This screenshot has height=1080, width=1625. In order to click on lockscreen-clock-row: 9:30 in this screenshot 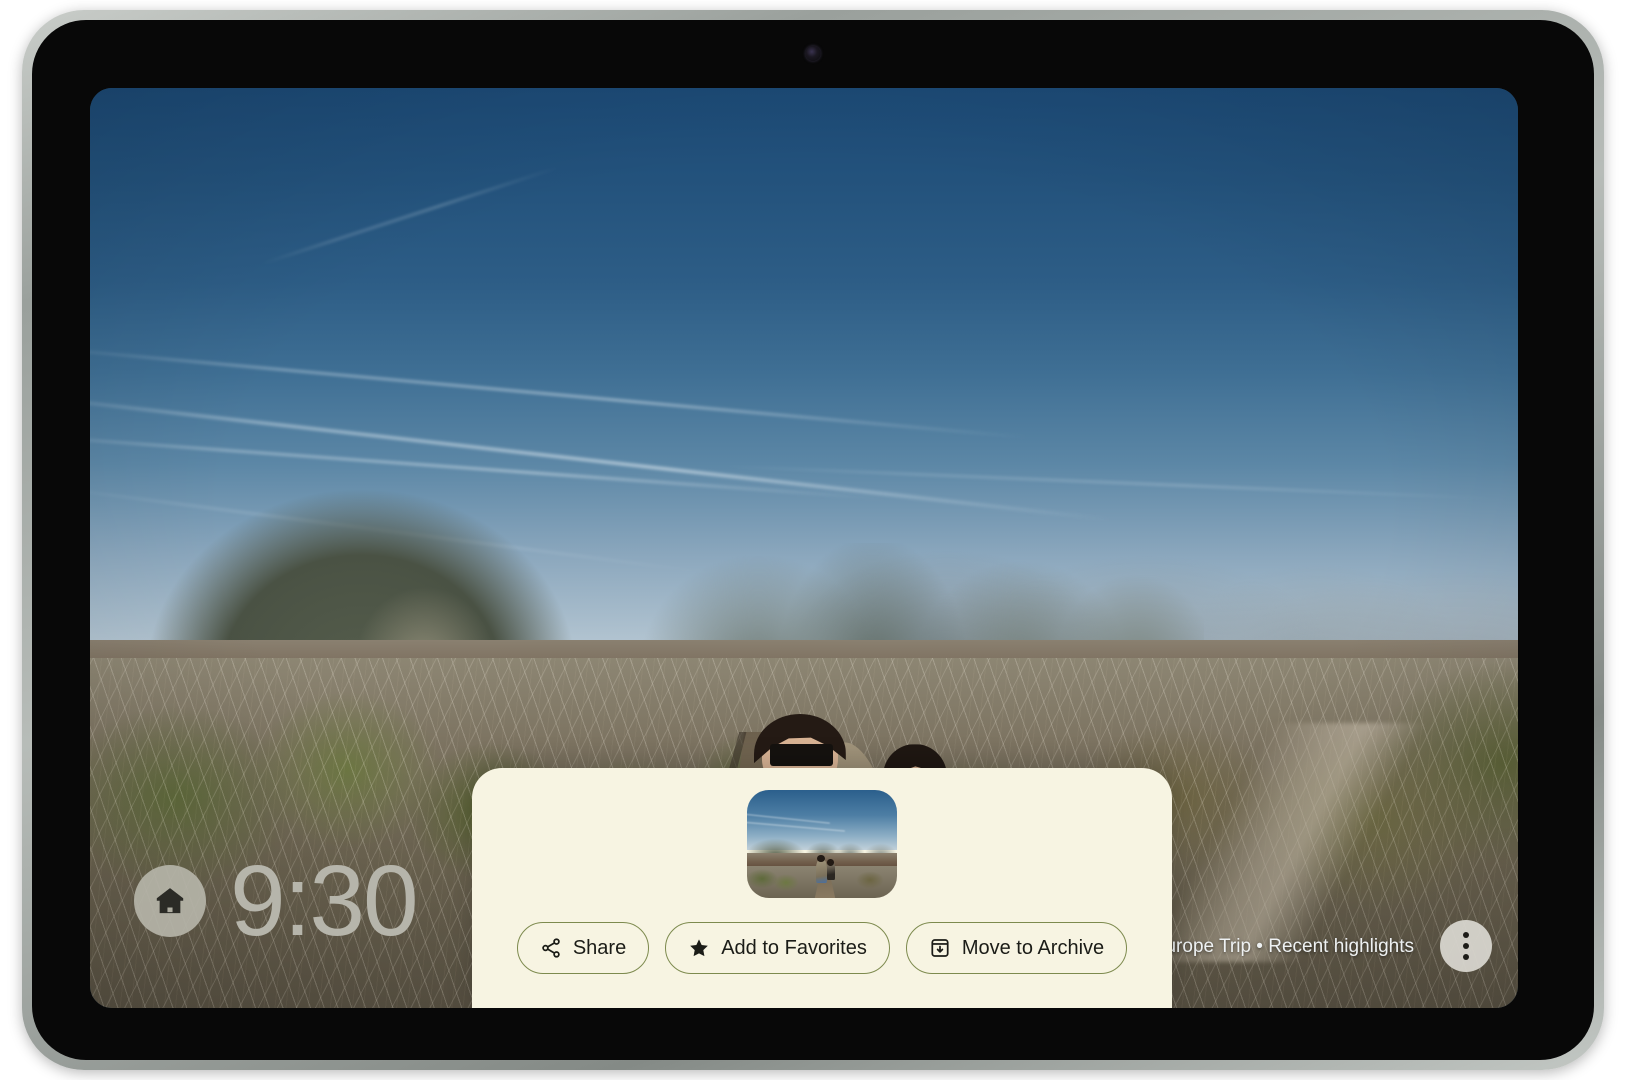, I will do `click(276, 901)`.